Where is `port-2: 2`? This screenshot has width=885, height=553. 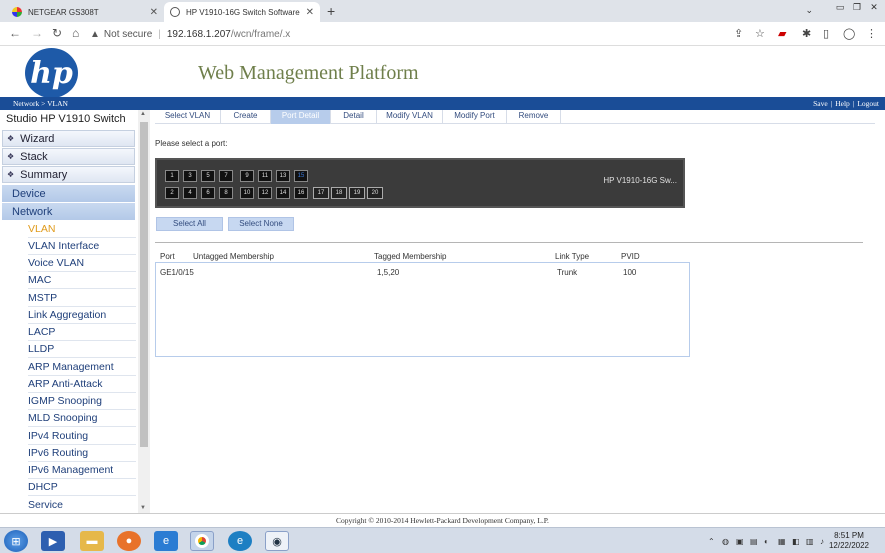
port-2: 2 is located at coordinates (172, 193).